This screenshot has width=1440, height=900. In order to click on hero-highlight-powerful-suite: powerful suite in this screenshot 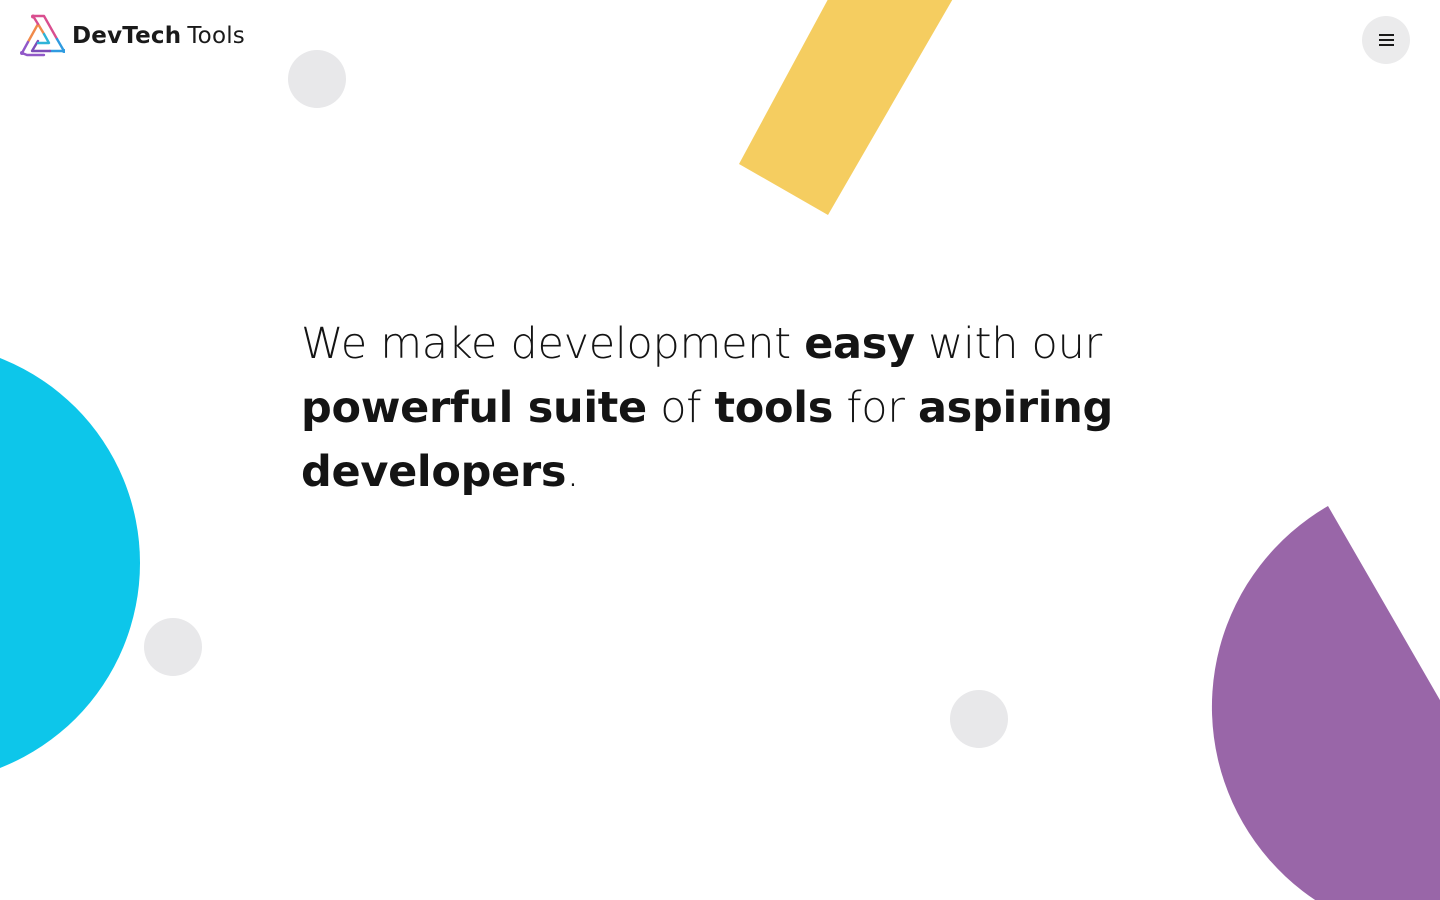, I will do `click(474, 408)`.